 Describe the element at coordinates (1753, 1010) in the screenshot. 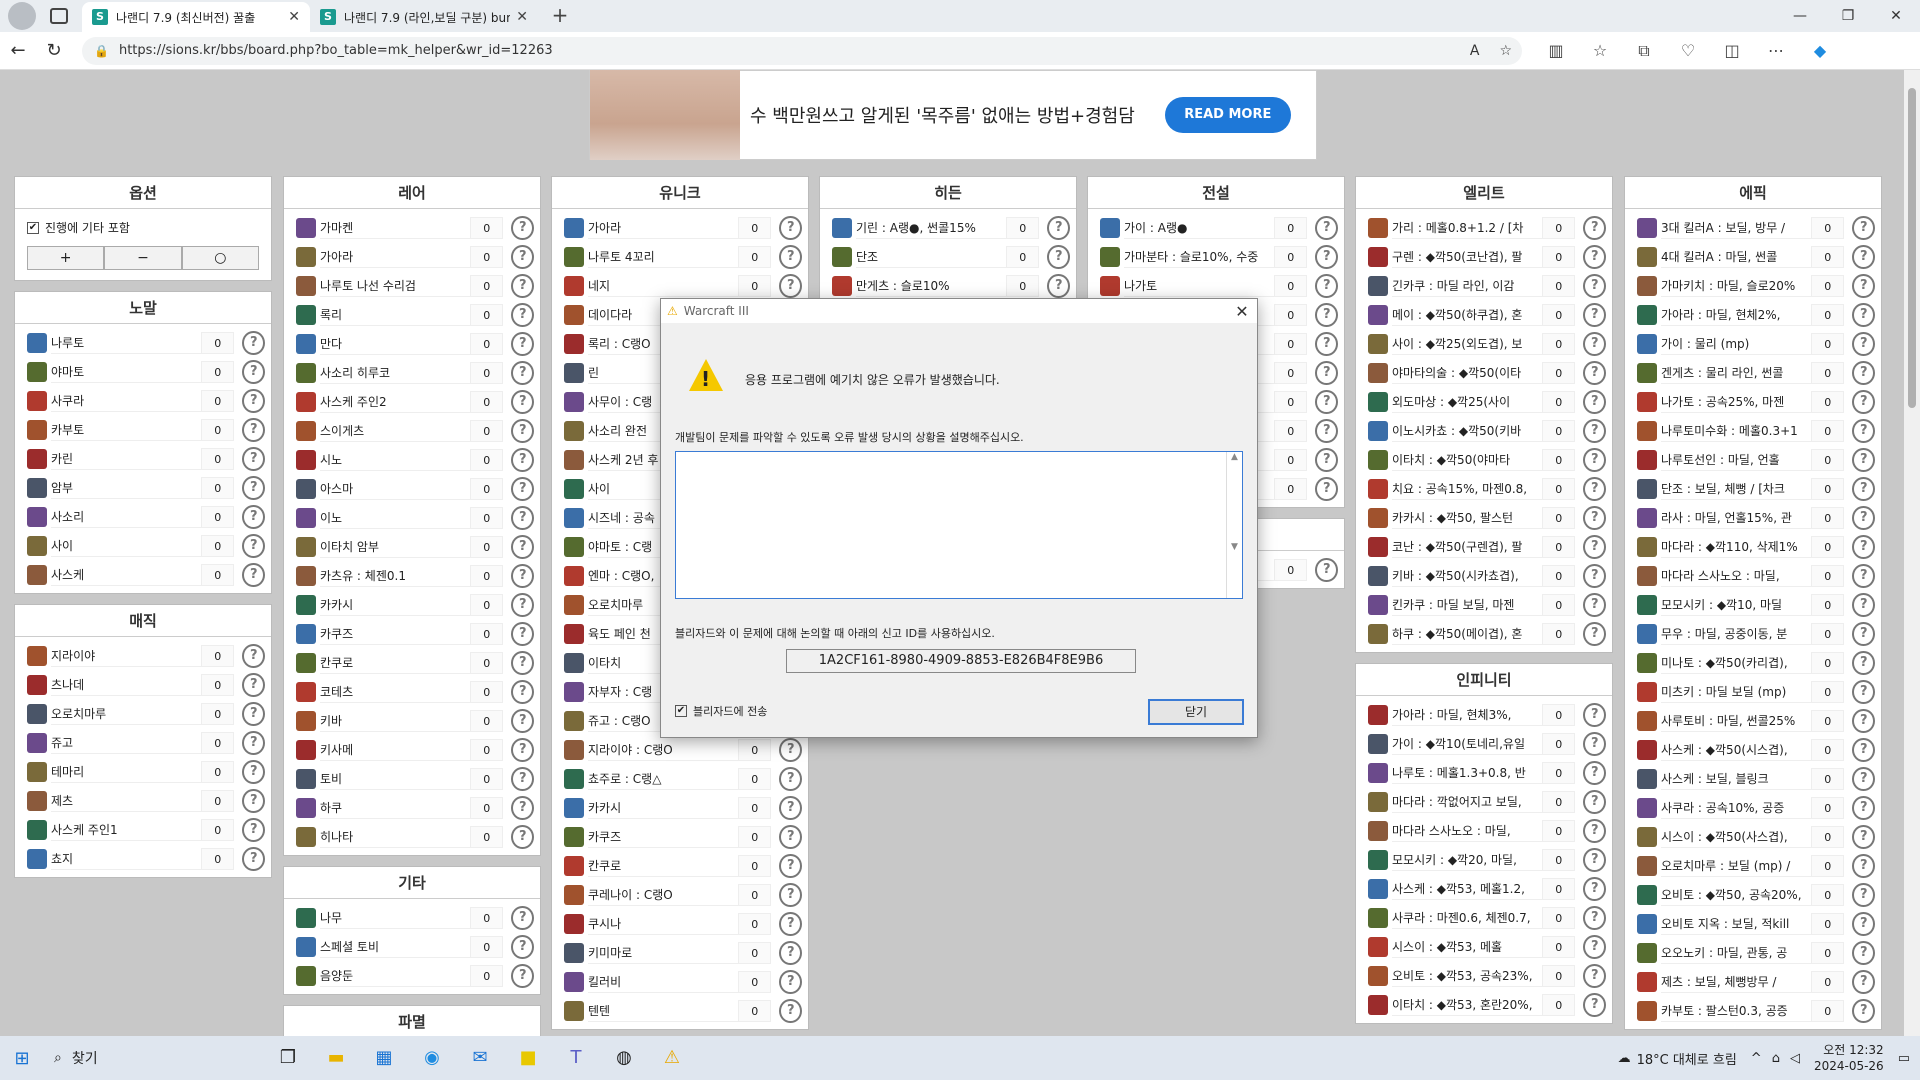

I see `list-item: 카부토 : 팔스턴0.3, 공증 0?` at that location.